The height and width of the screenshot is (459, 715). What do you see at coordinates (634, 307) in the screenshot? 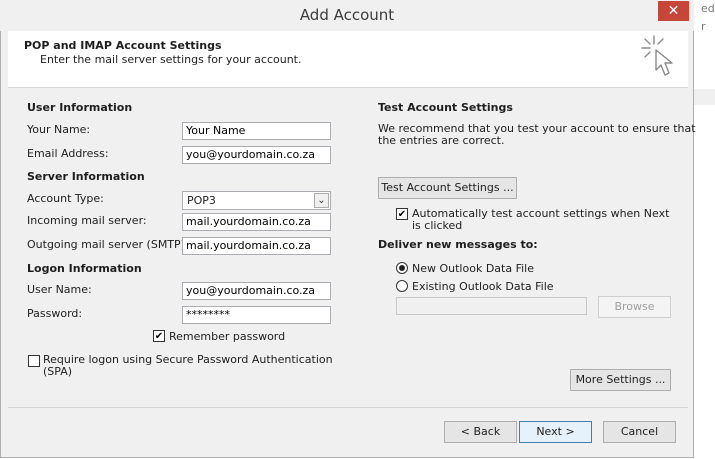
I see `browse-button: Browse` at bounding box center [634, 307].